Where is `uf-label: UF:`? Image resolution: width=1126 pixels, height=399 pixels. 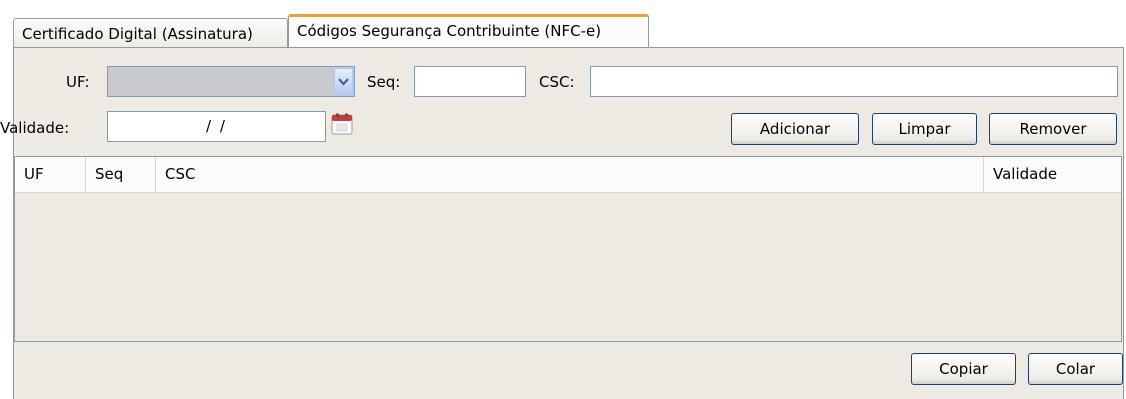
uf-label: UF: is located at coordinates (78, 82).